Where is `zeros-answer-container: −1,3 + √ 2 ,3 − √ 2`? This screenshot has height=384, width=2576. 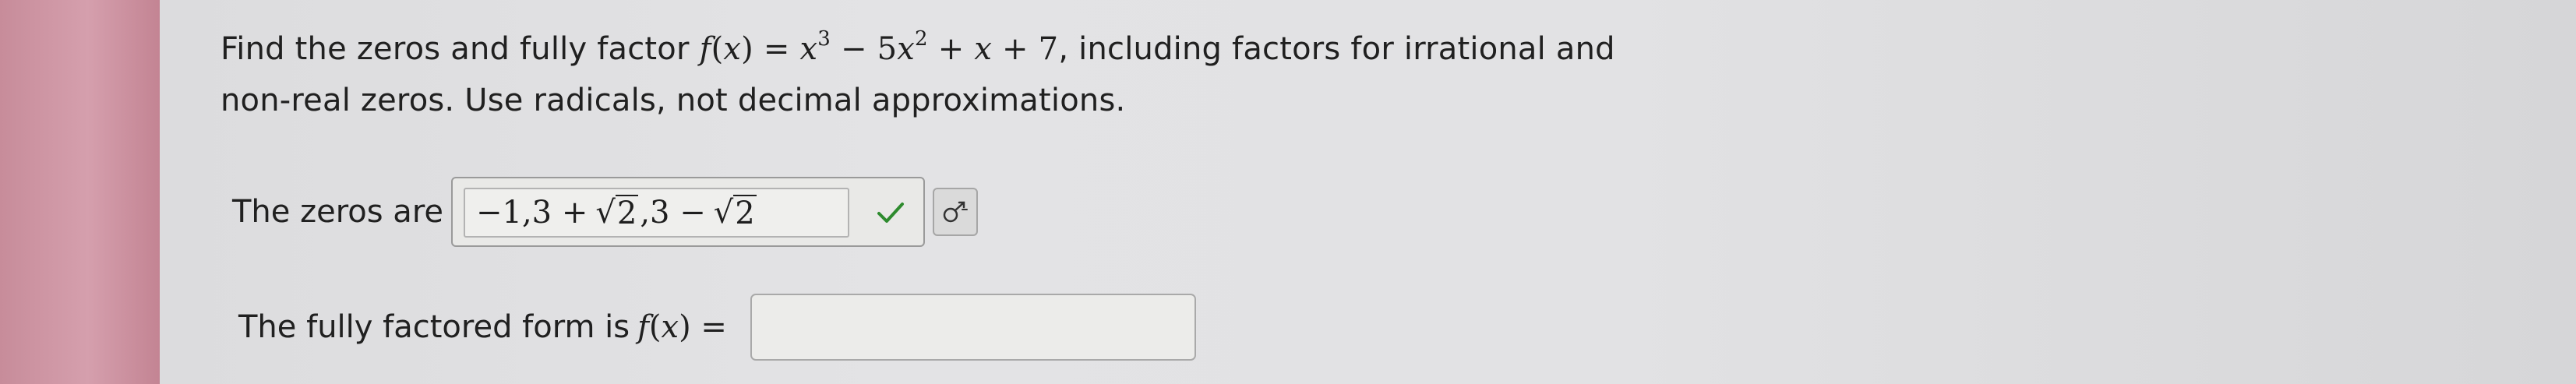
zeros-answer-container: −1,3 + √ 2 ,3 − √ 2 is located at coordinates (688, 212).